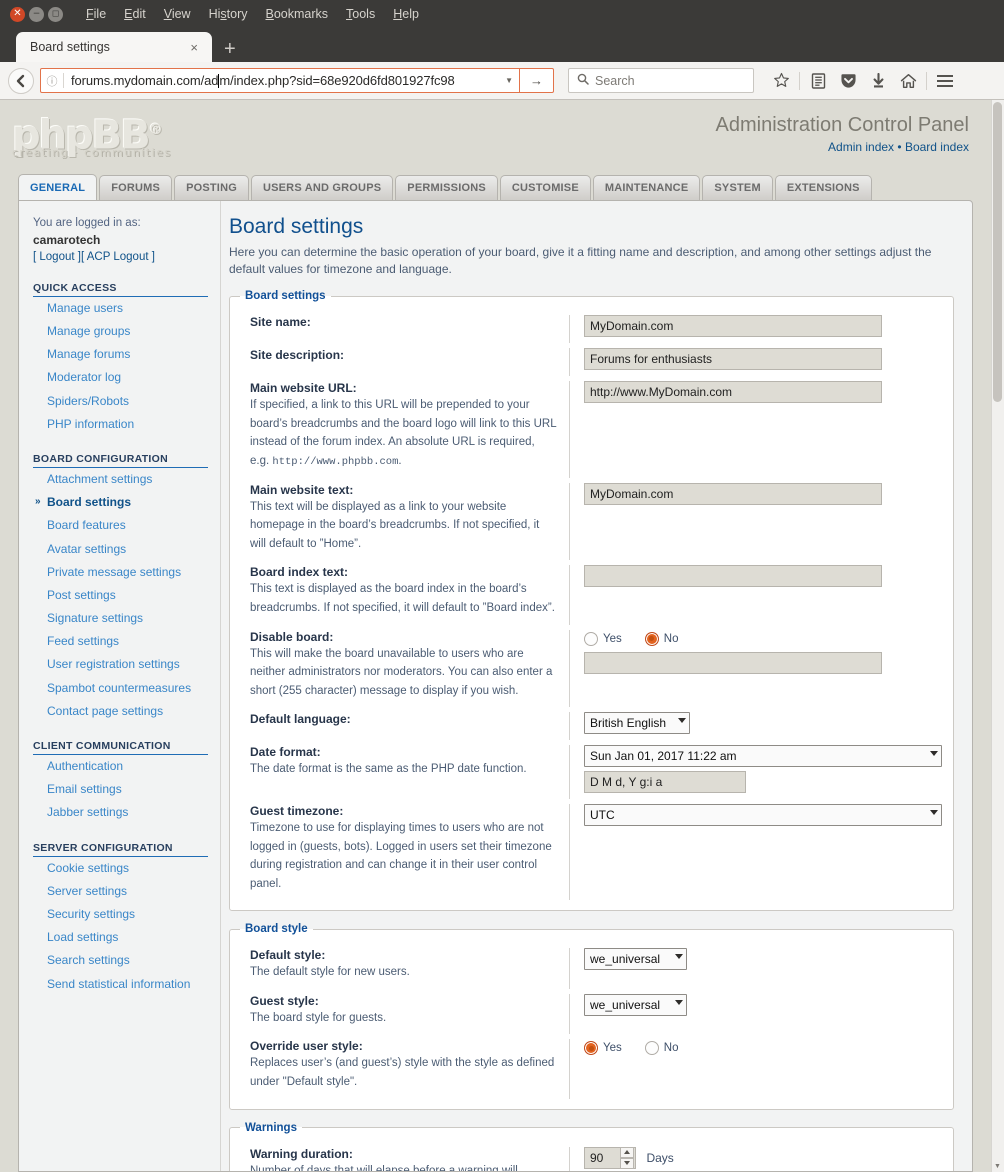  Describe the element at coordinates (781, 81) in the screenshot. I see `bookmark-star-icon` at that location.